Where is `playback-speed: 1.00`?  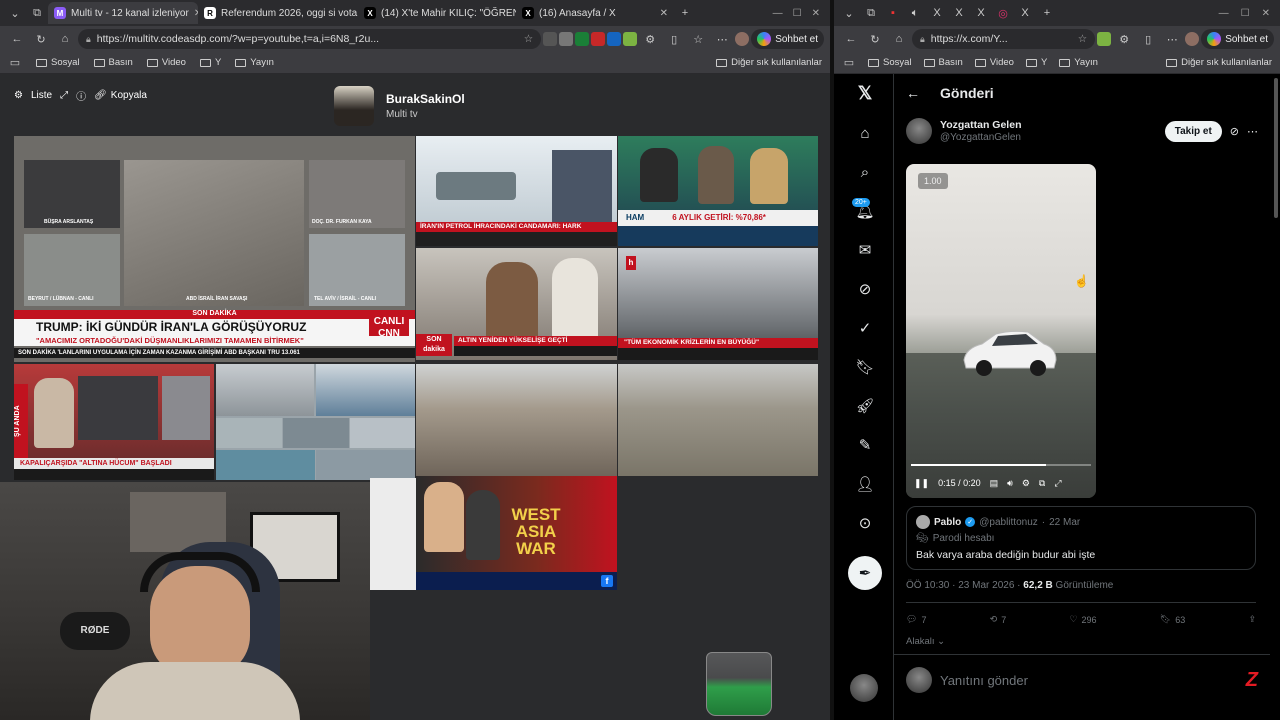 playback-speed: 1.00 is located at coordinates (933, 181).